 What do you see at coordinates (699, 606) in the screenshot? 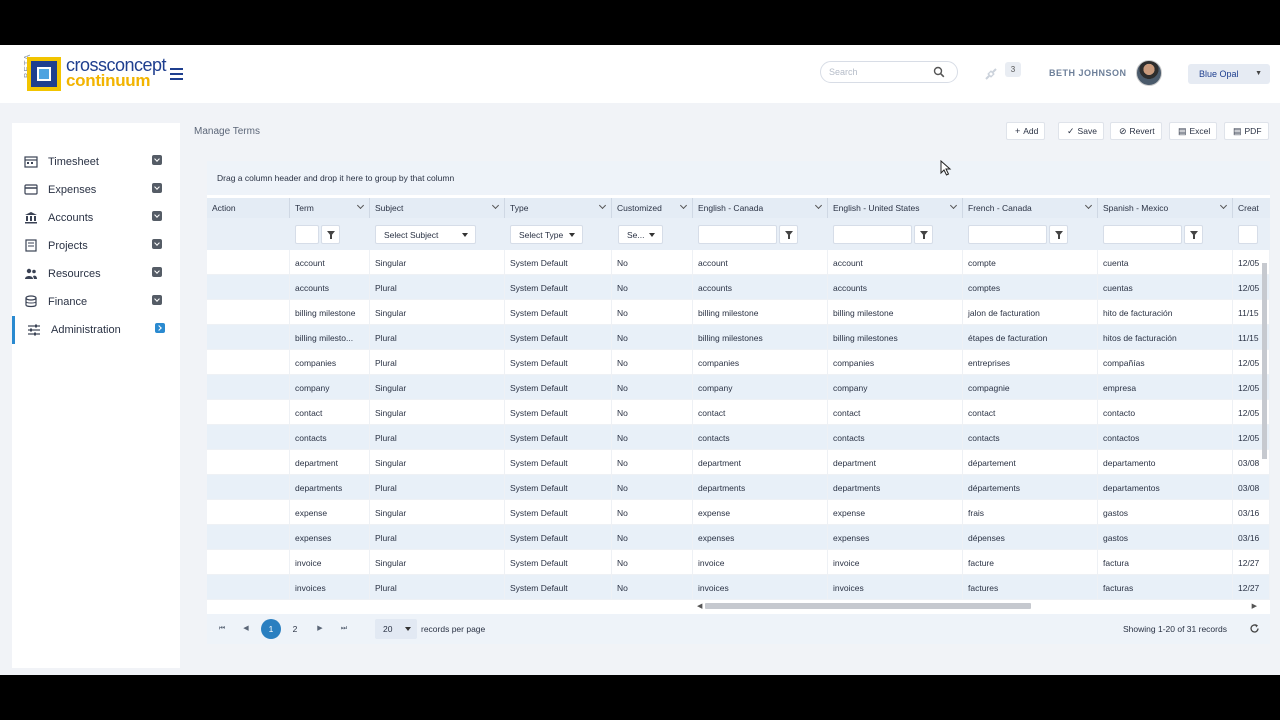
I see `arrow-left-icon: ◀` at bounding box center [699, 606].